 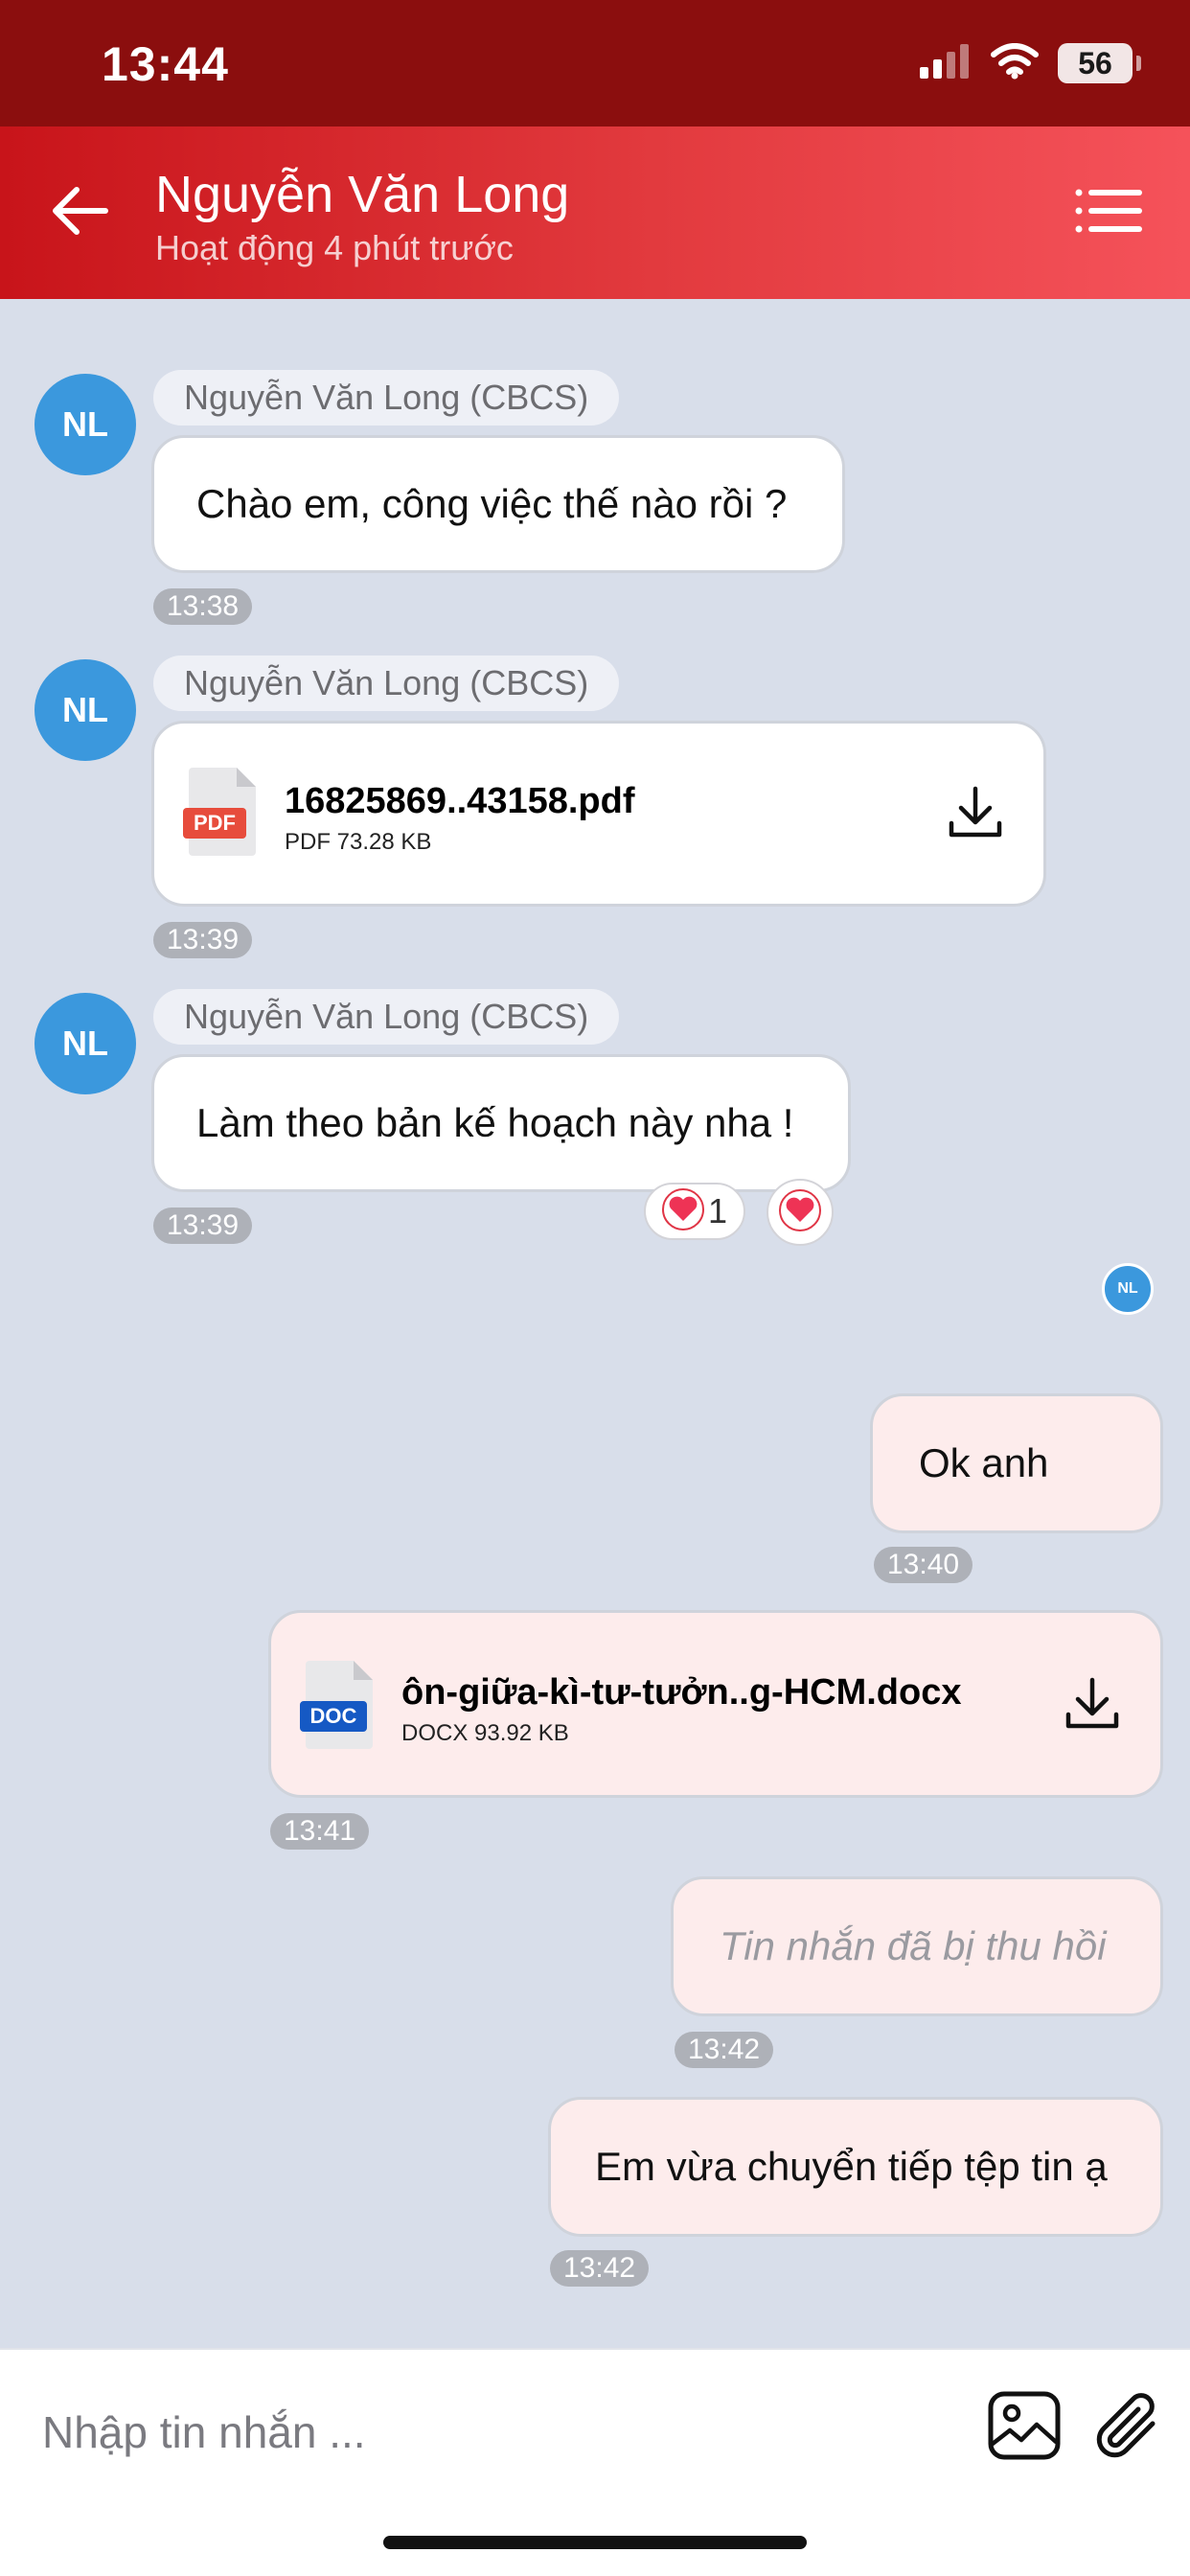 I want to click on message-input, so click(x=473, y=2432).